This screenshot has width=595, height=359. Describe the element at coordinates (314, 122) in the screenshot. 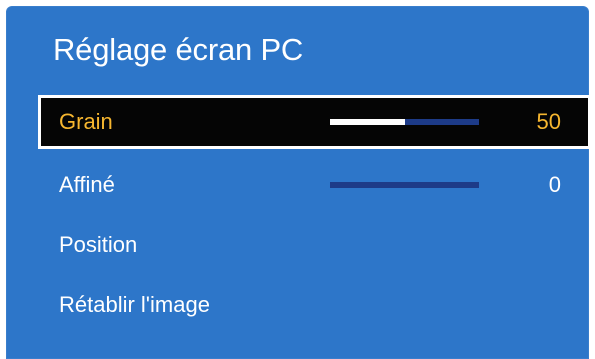

I see `menu-item-grain: Grain 50` at that location.